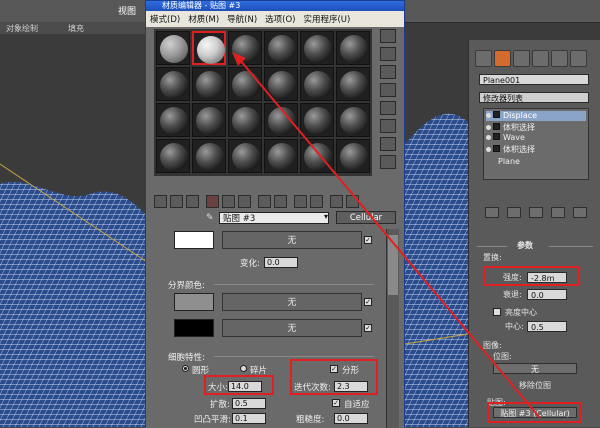 The height and width of the screenshot is (428, 600). I want to click on backlight-icon, so click(388, 54).